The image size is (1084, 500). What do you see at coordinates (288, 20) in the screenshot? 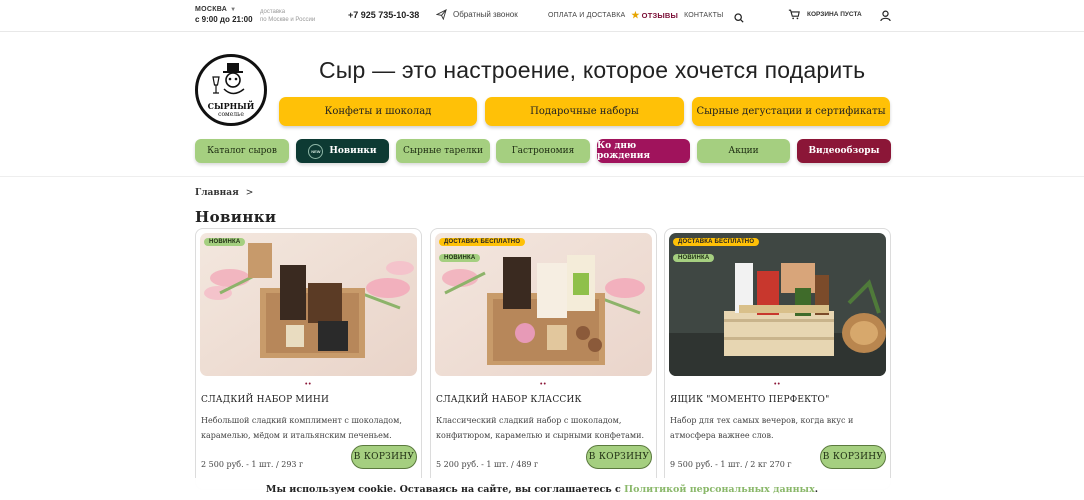
I see `delivery-region: по Москве и России` at bounding box center [288, 20].